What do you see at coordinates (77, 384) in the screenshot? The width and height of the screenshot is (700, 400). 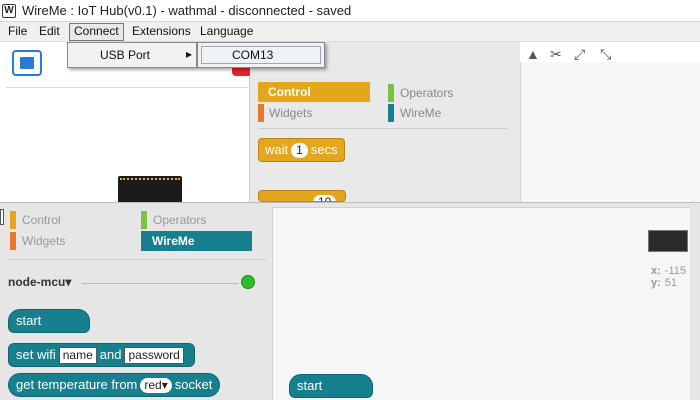 I see `get-temperature-label: get temperature from` at bounding box center [77, 384].